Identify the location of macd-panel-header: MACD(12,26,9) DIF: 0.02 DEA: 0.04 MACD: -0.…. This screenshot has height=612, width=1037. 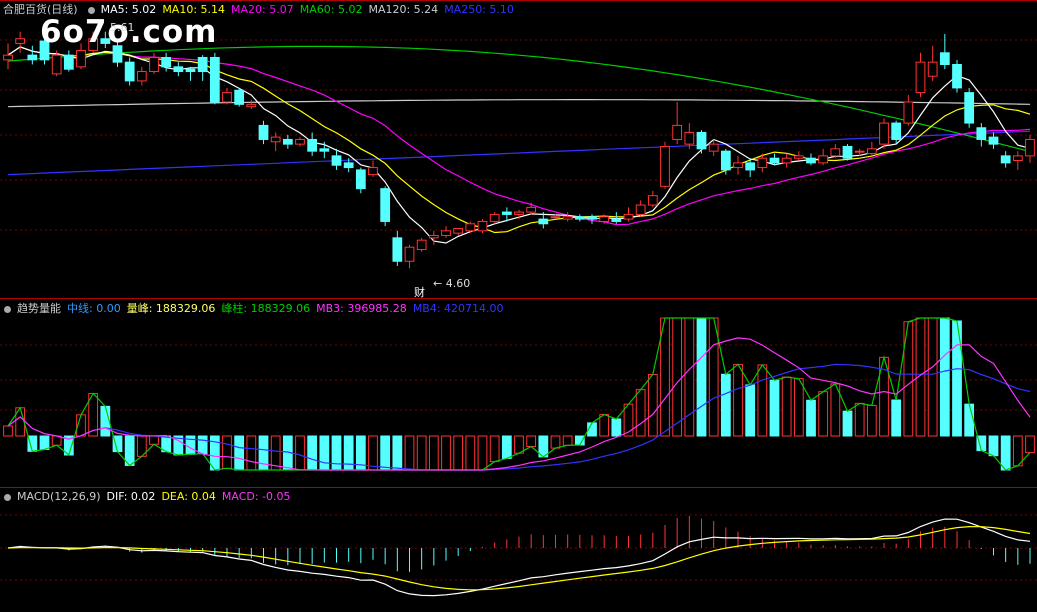
(151, 496).